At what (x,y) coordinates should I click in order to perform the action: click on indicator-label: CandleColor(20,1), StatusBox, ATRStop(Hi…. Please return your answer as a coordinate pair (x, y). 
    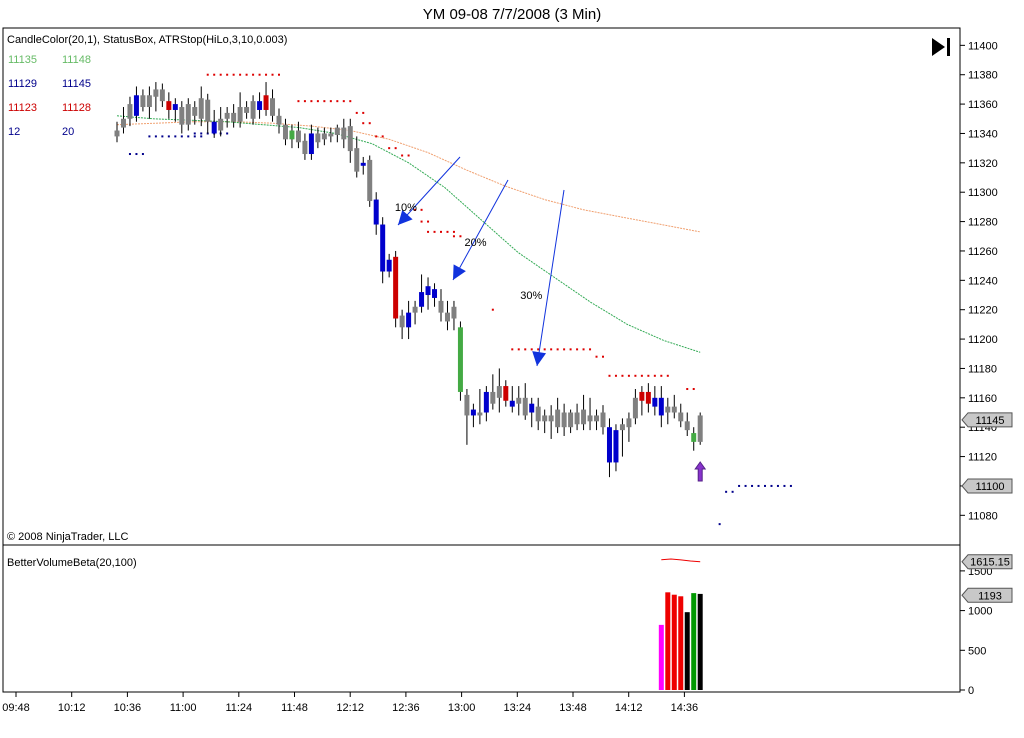
    Looking at the image, I should click on (147, 40).